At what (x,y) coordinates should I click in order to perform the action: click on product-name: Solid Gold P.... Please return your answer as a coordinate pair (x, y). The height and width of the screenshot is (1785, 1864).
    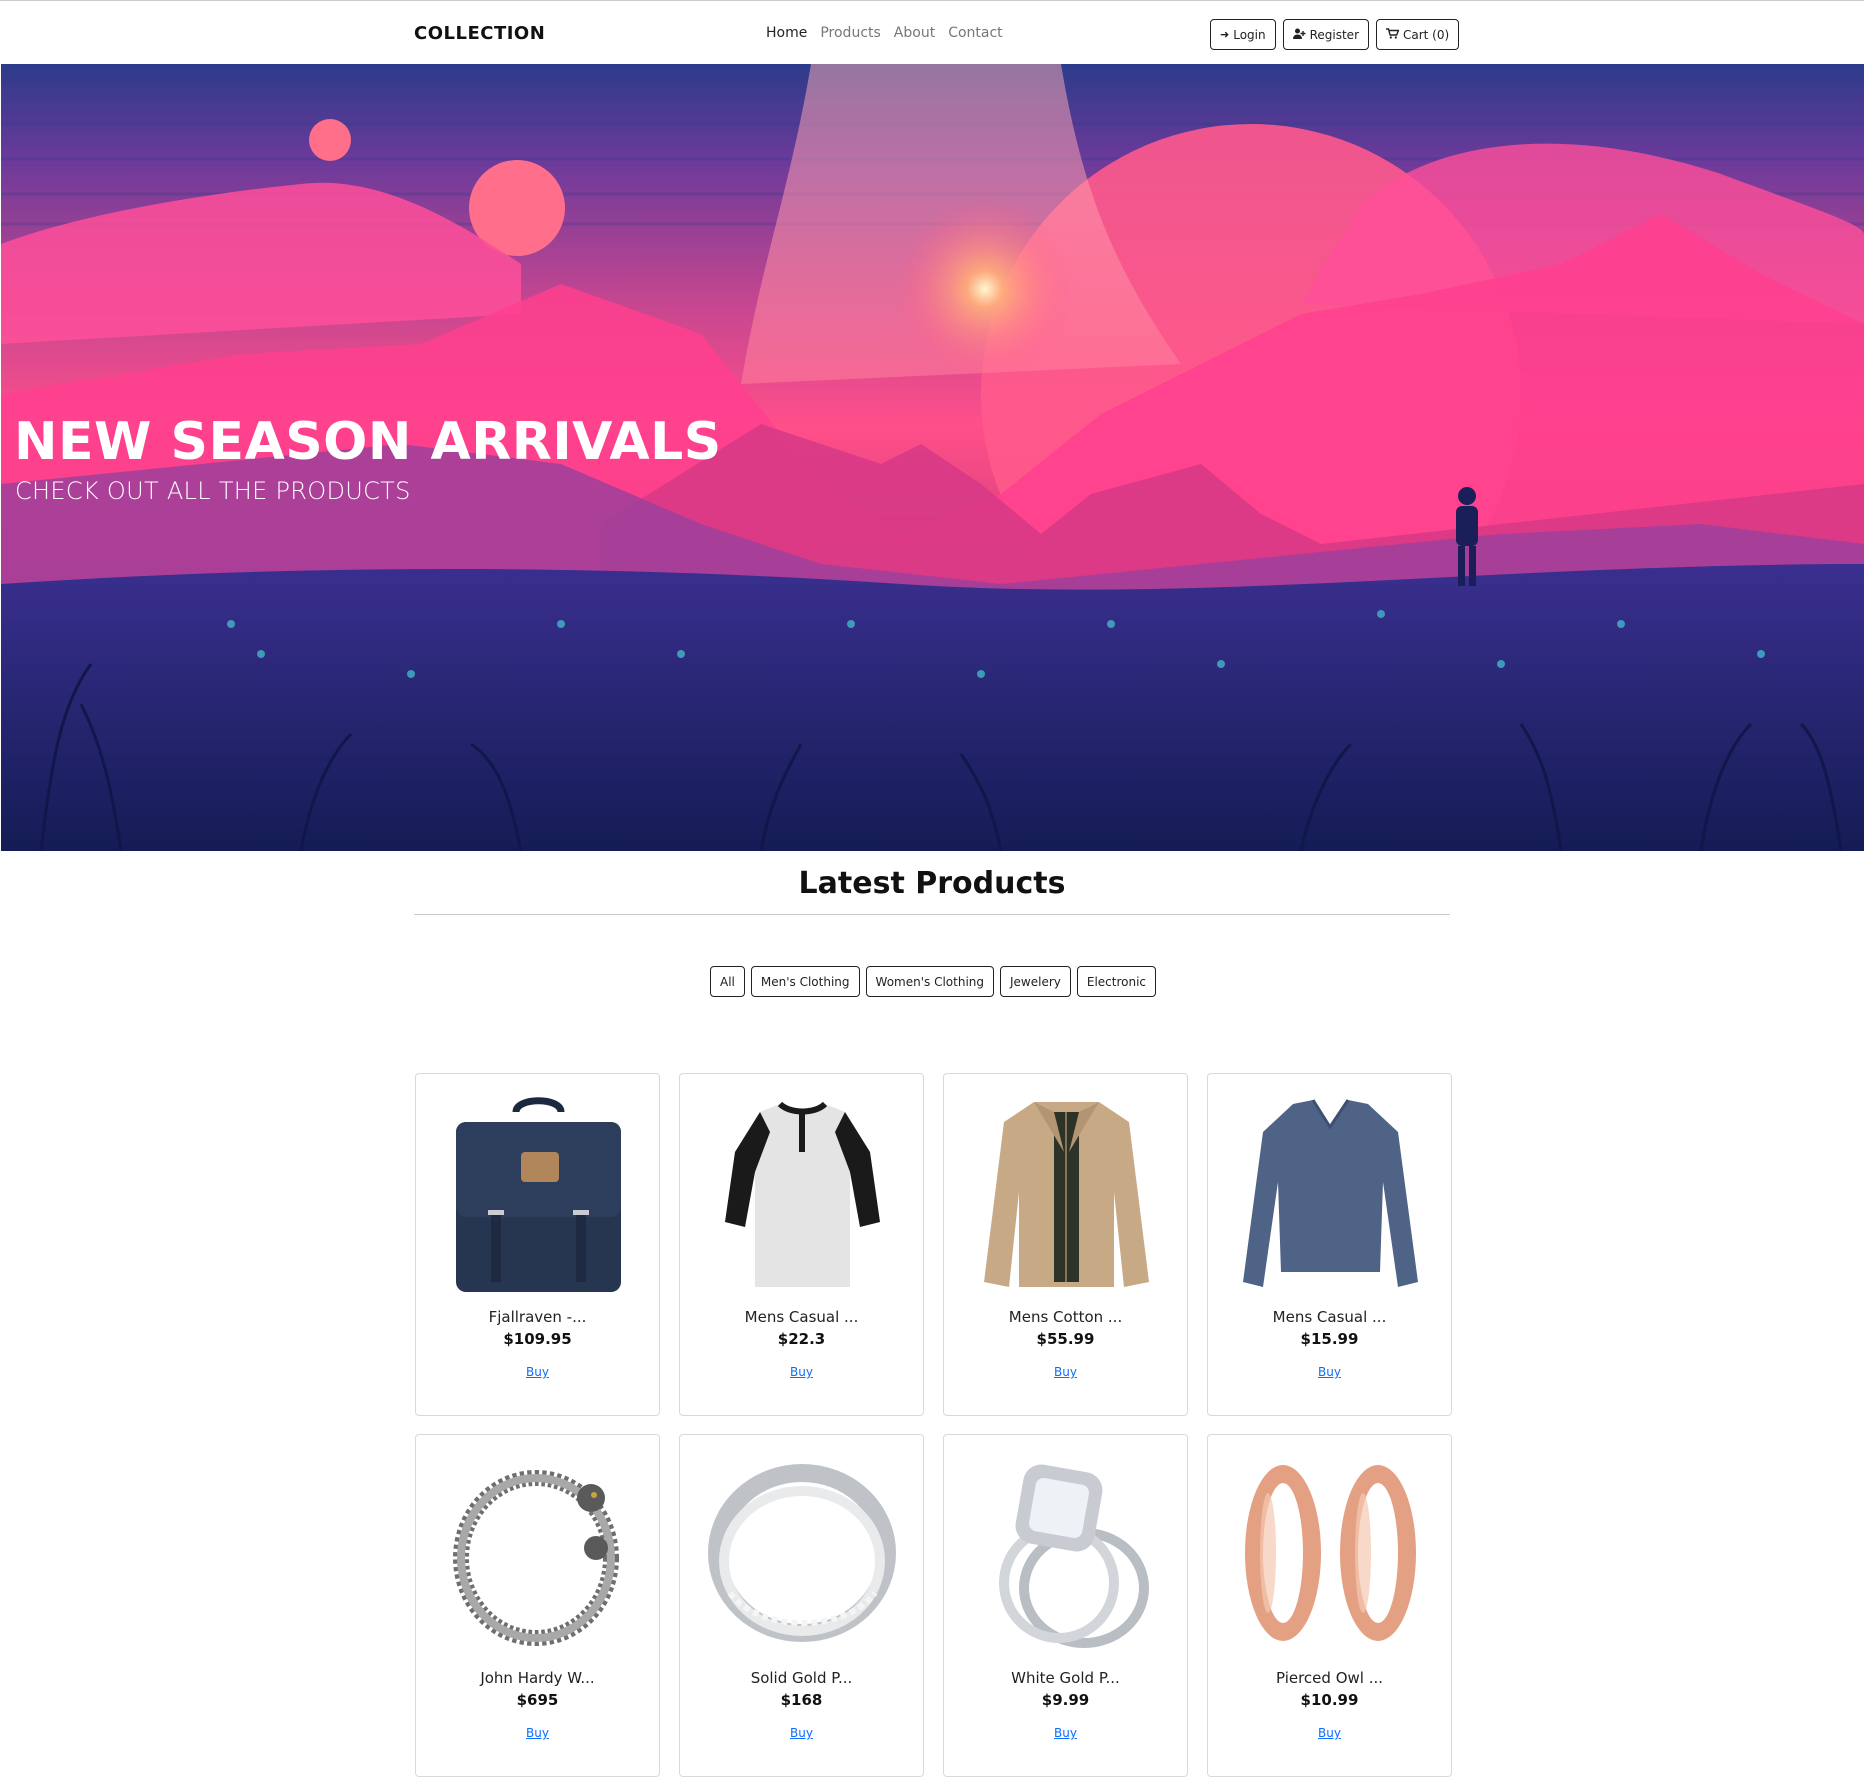
    Looking at the image, I should click on (801, 1678).